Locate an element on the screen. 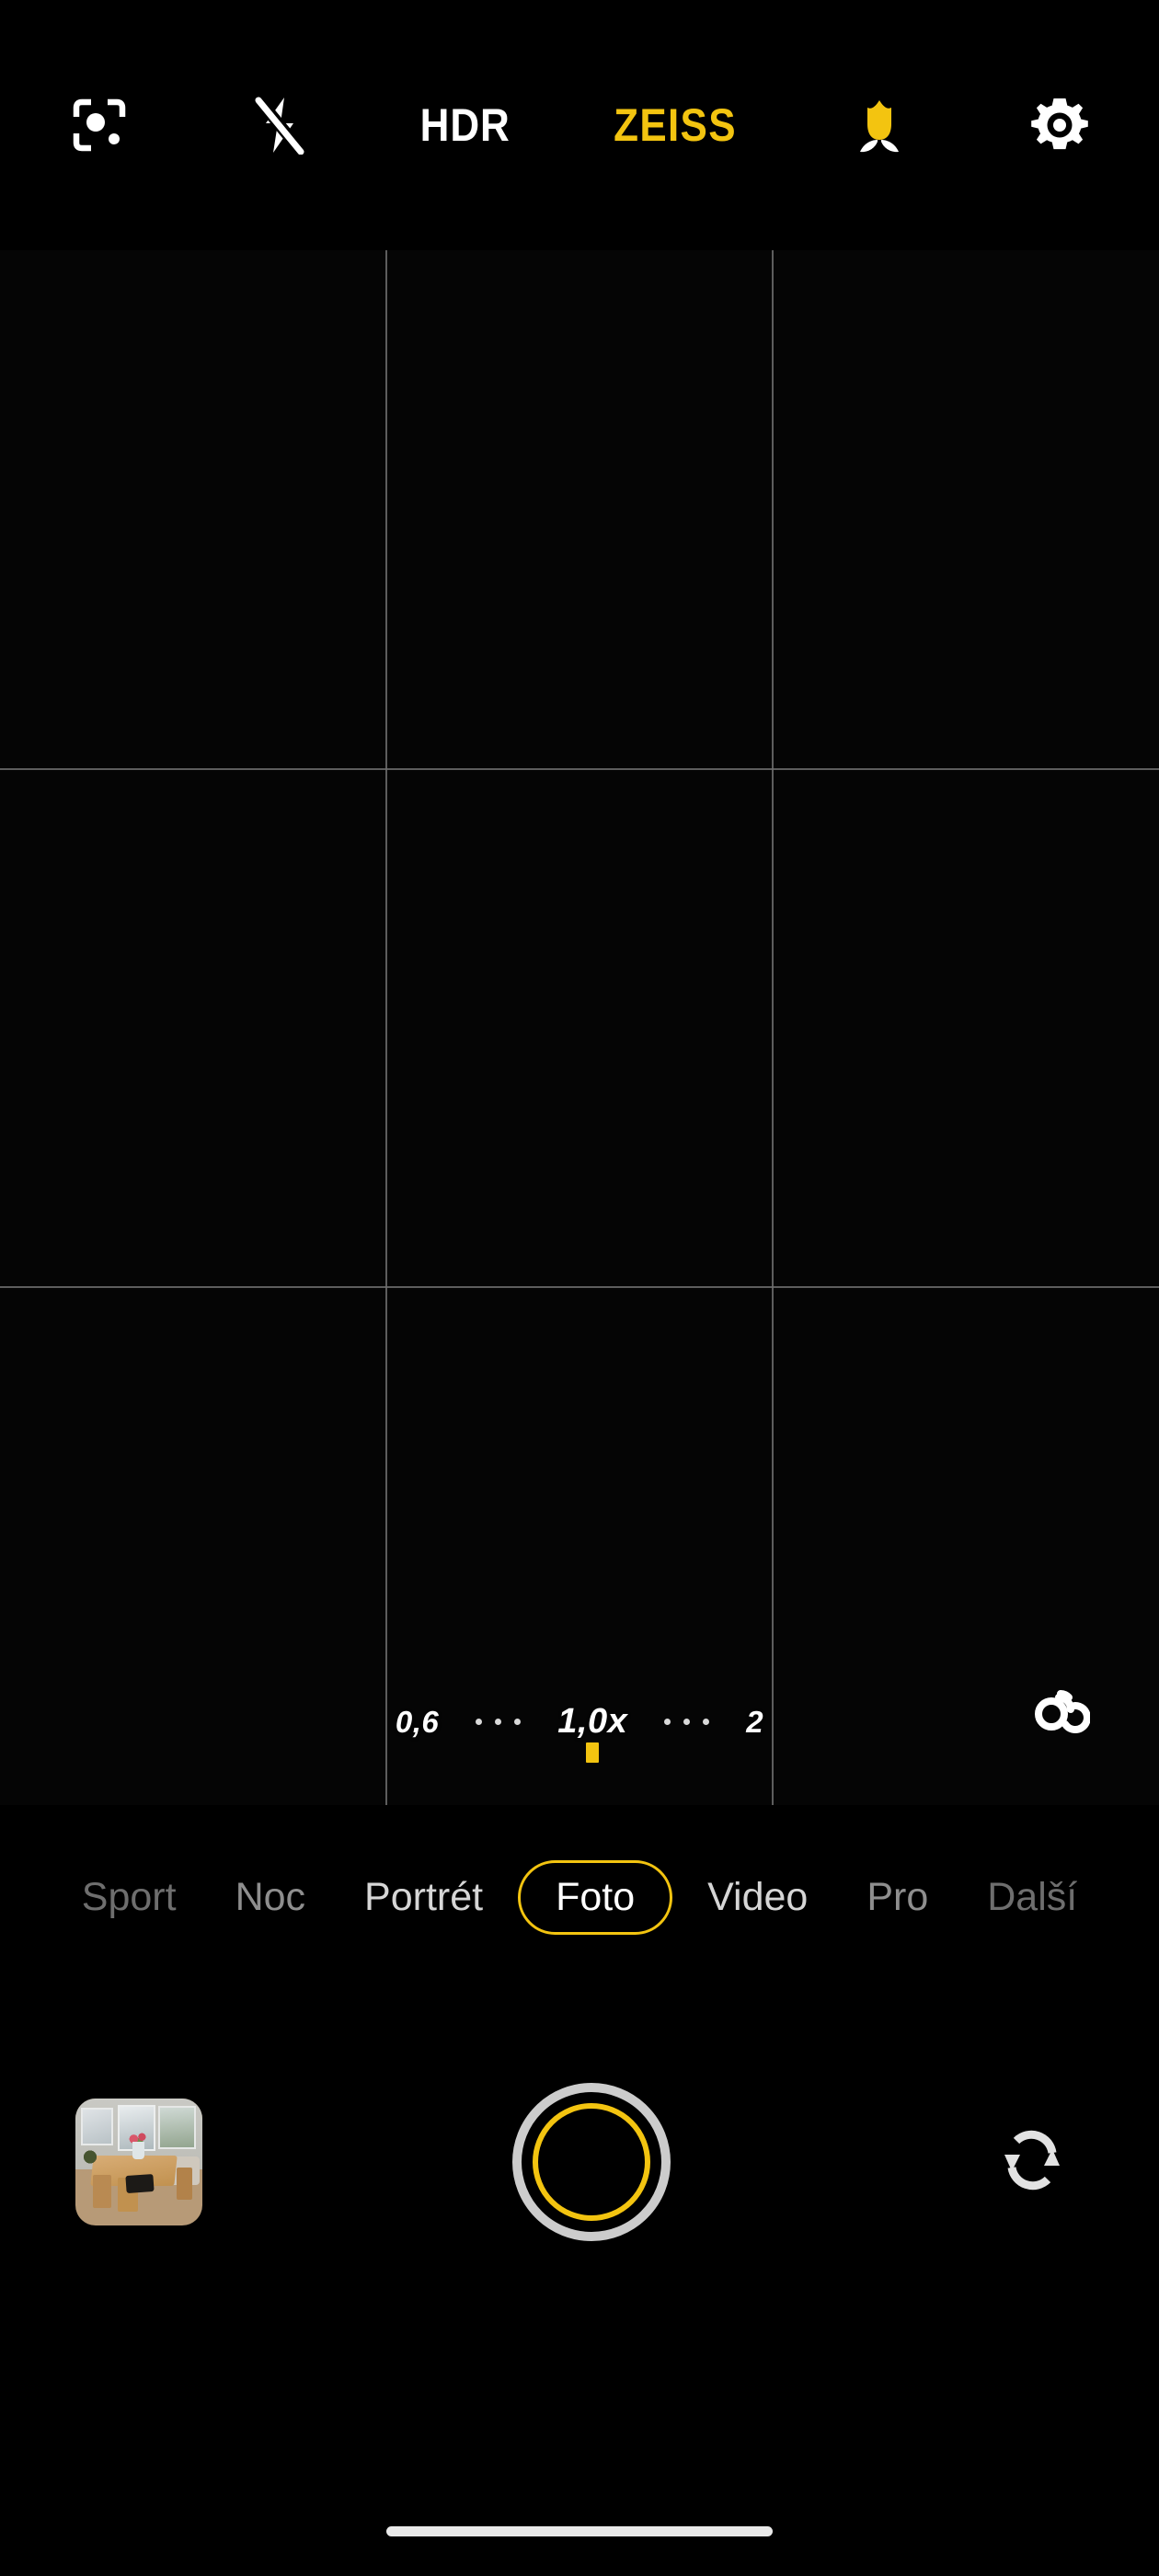 Image resolution: width=1159 pixels, height=2576 pixels. hdr-label: HDR is located at coordinates (465, 125).